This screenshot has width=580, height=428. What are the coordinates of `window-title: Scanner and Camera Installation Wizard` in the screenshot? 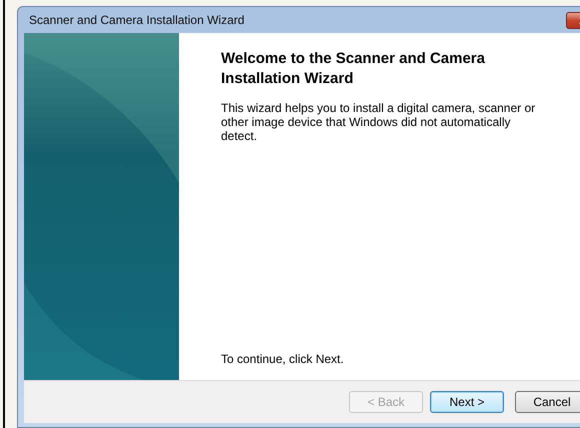 It's located at (136, 20).